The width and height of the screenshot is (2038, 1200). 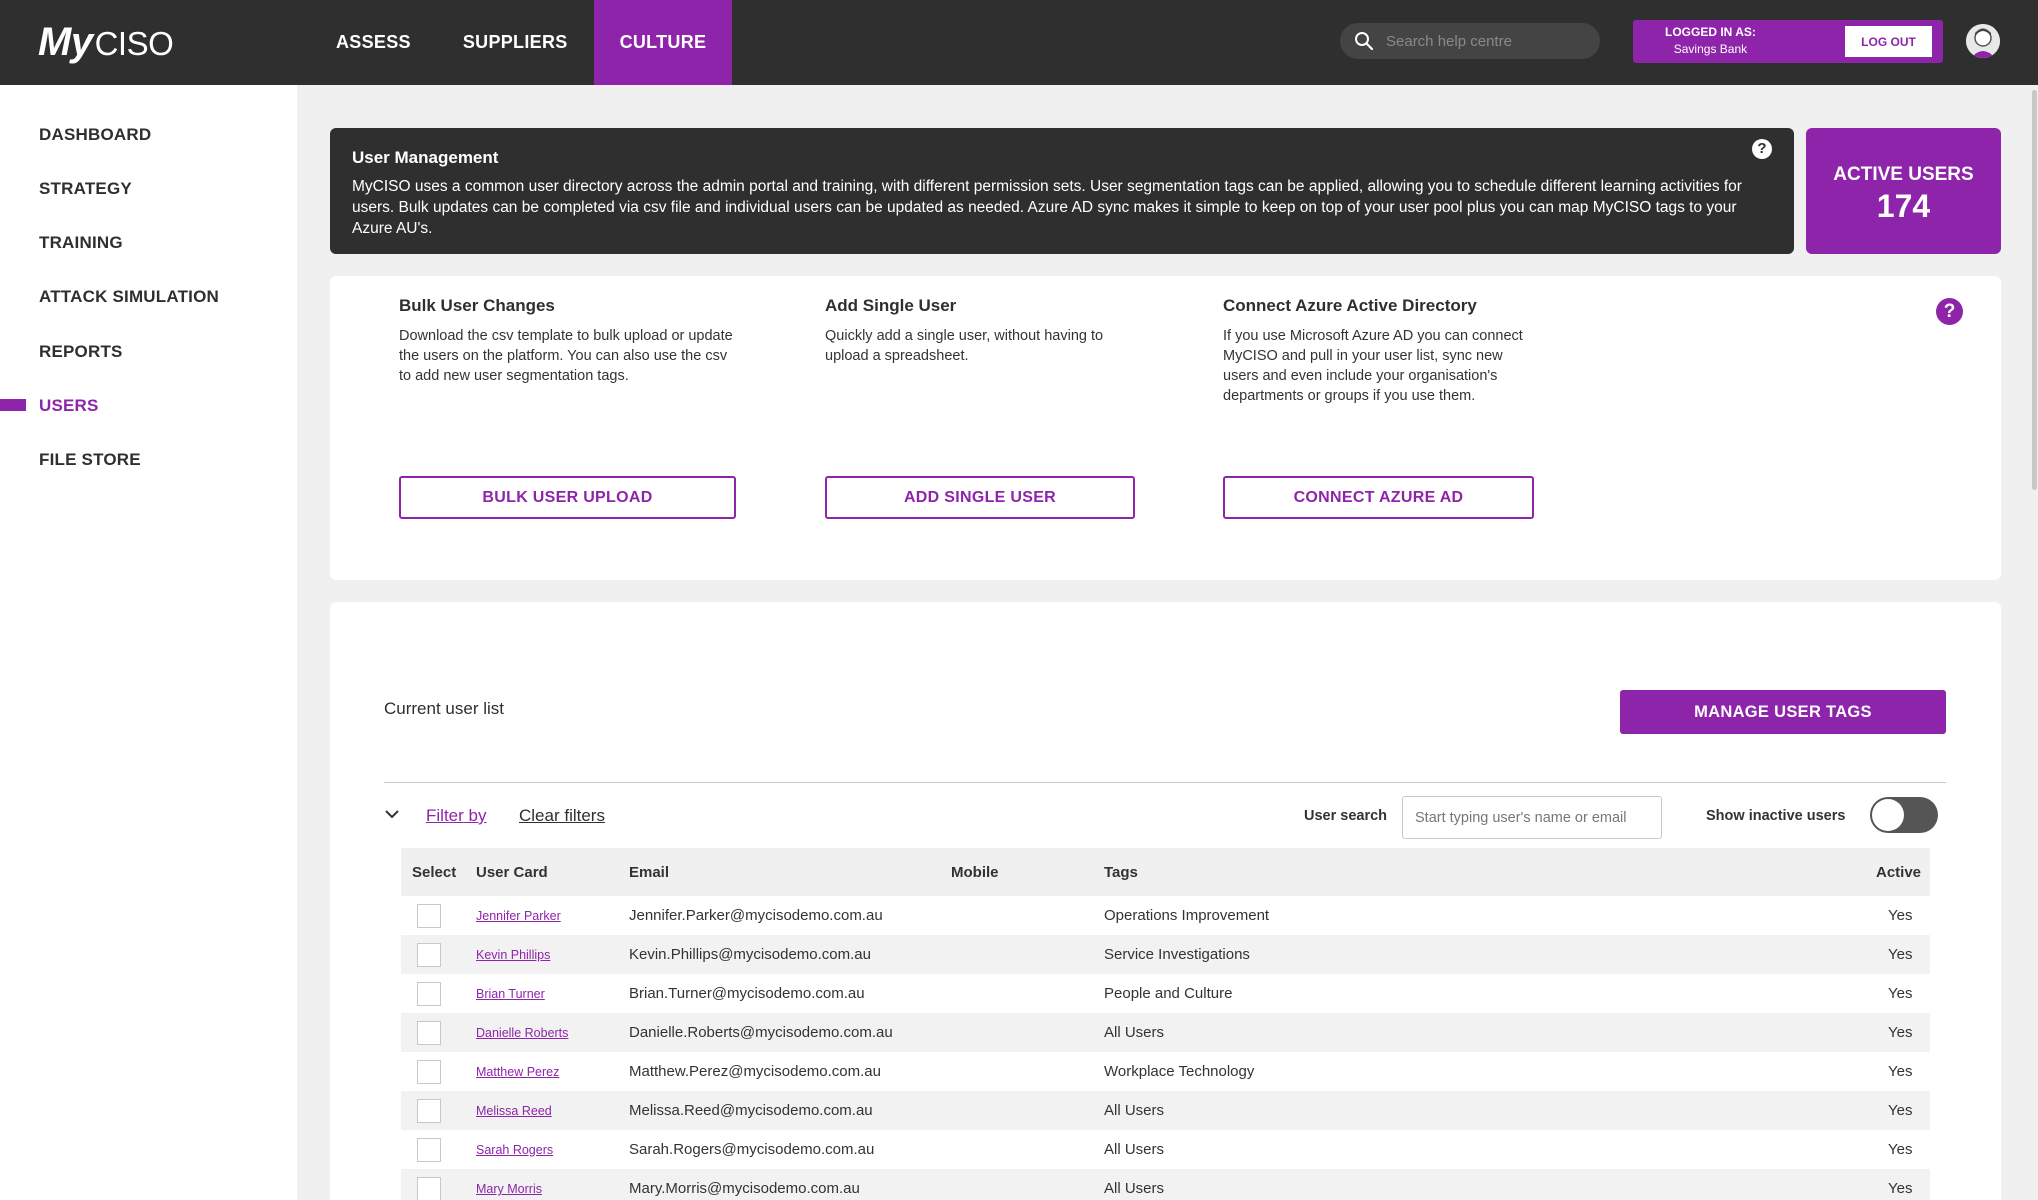 What do you see at coordinates (1903, 206) in the screenshot?
I see `active-users-count: 174` at bounding box center [1903, 206].